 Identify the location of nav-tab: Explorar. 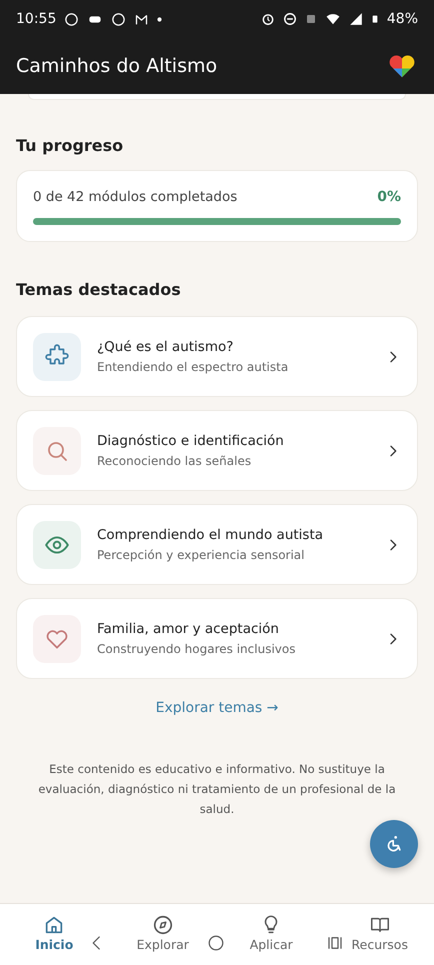
(162, 934).